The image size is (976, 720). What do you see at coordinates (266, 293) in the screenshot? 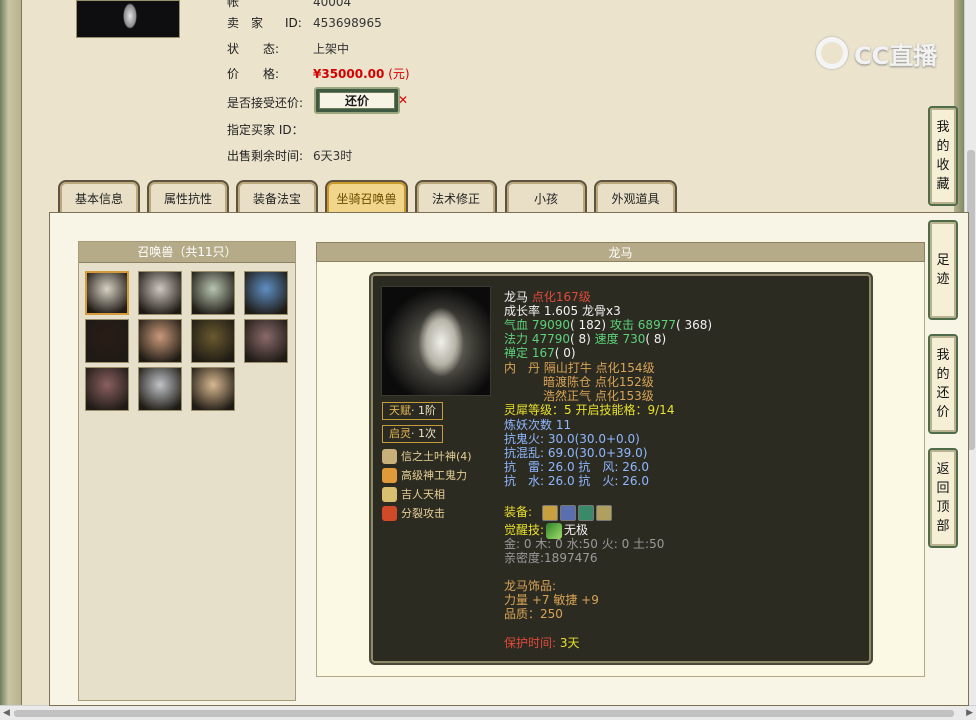
I see `ice-spirit-portrait` at bounding box center [266, 293].